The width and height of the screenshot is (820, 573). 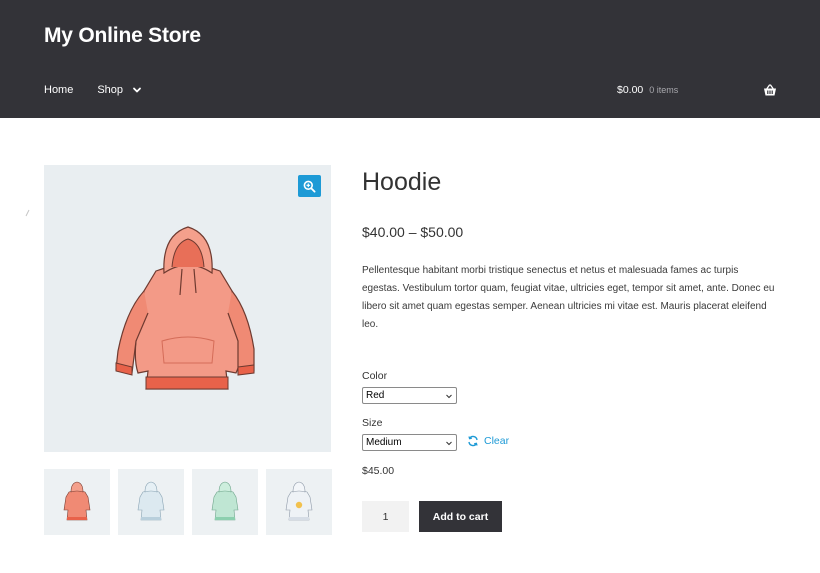 What do you see at coordinates (413, 232) in the screenshot?
I see `price-range: $40.00 – $50.00` at bounding box center [413, 232].